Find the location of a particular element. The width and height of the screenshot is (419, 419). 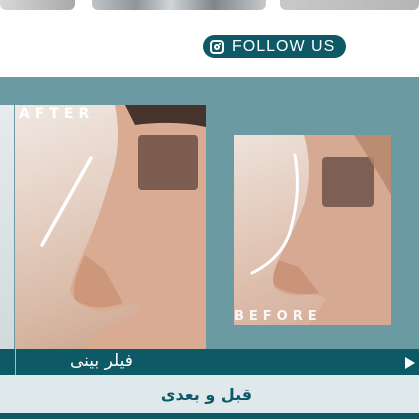

bottom-divider is located at coordinates (209, 416).